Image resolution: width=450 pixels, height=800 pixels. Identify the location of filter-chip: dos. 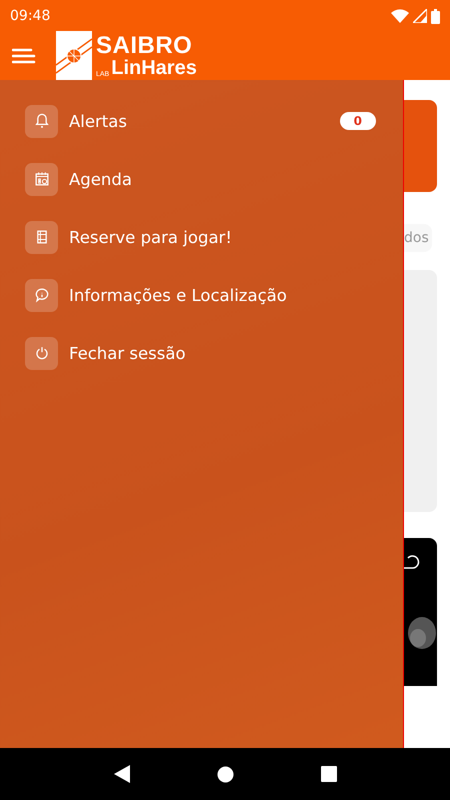
(418, 238).